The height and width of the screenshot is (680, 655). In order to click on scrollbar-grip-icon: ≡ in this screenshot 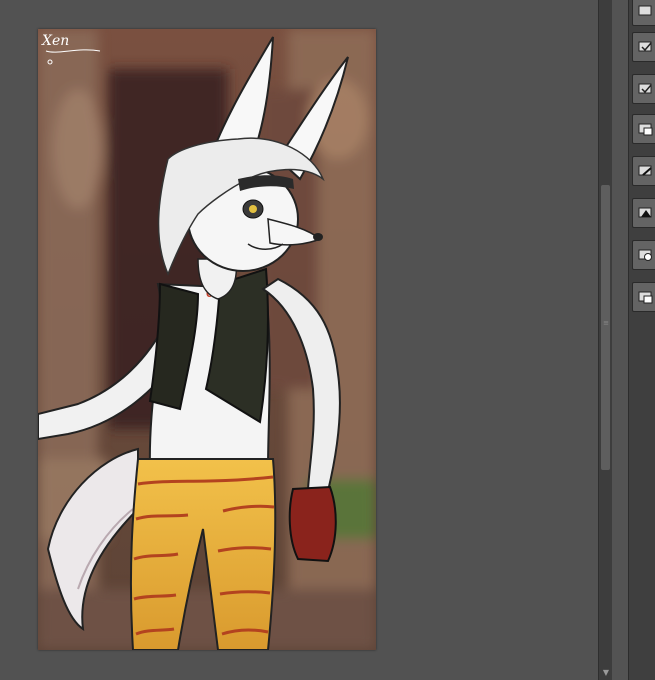, I will do `click(606, 323)`.